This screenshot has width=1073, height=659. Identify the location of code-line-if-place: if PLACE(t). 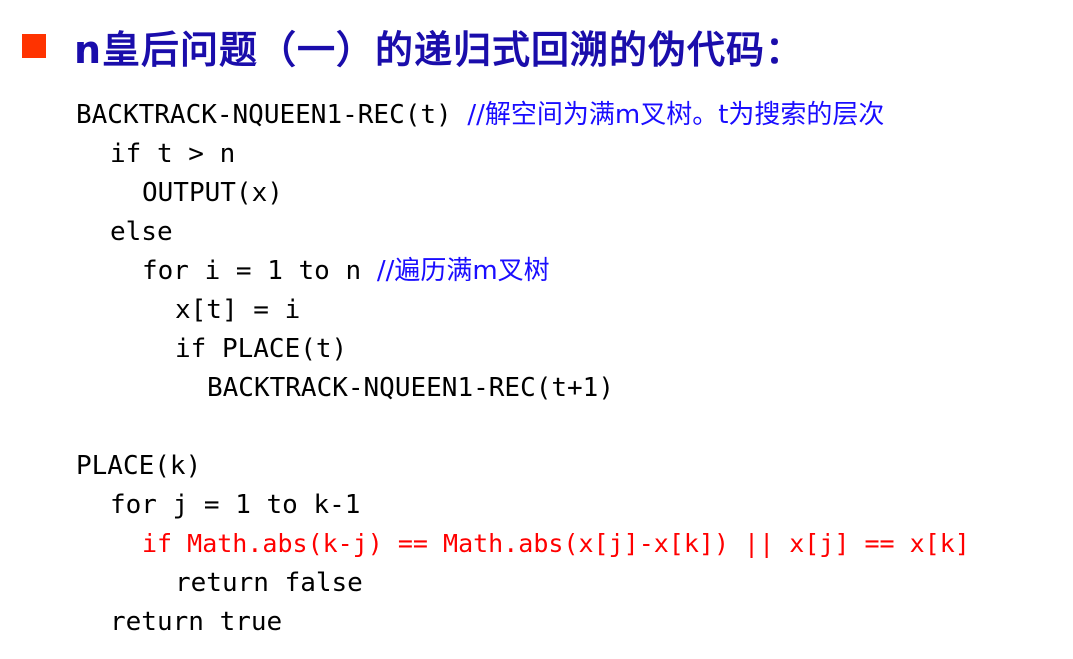
(261, 349).